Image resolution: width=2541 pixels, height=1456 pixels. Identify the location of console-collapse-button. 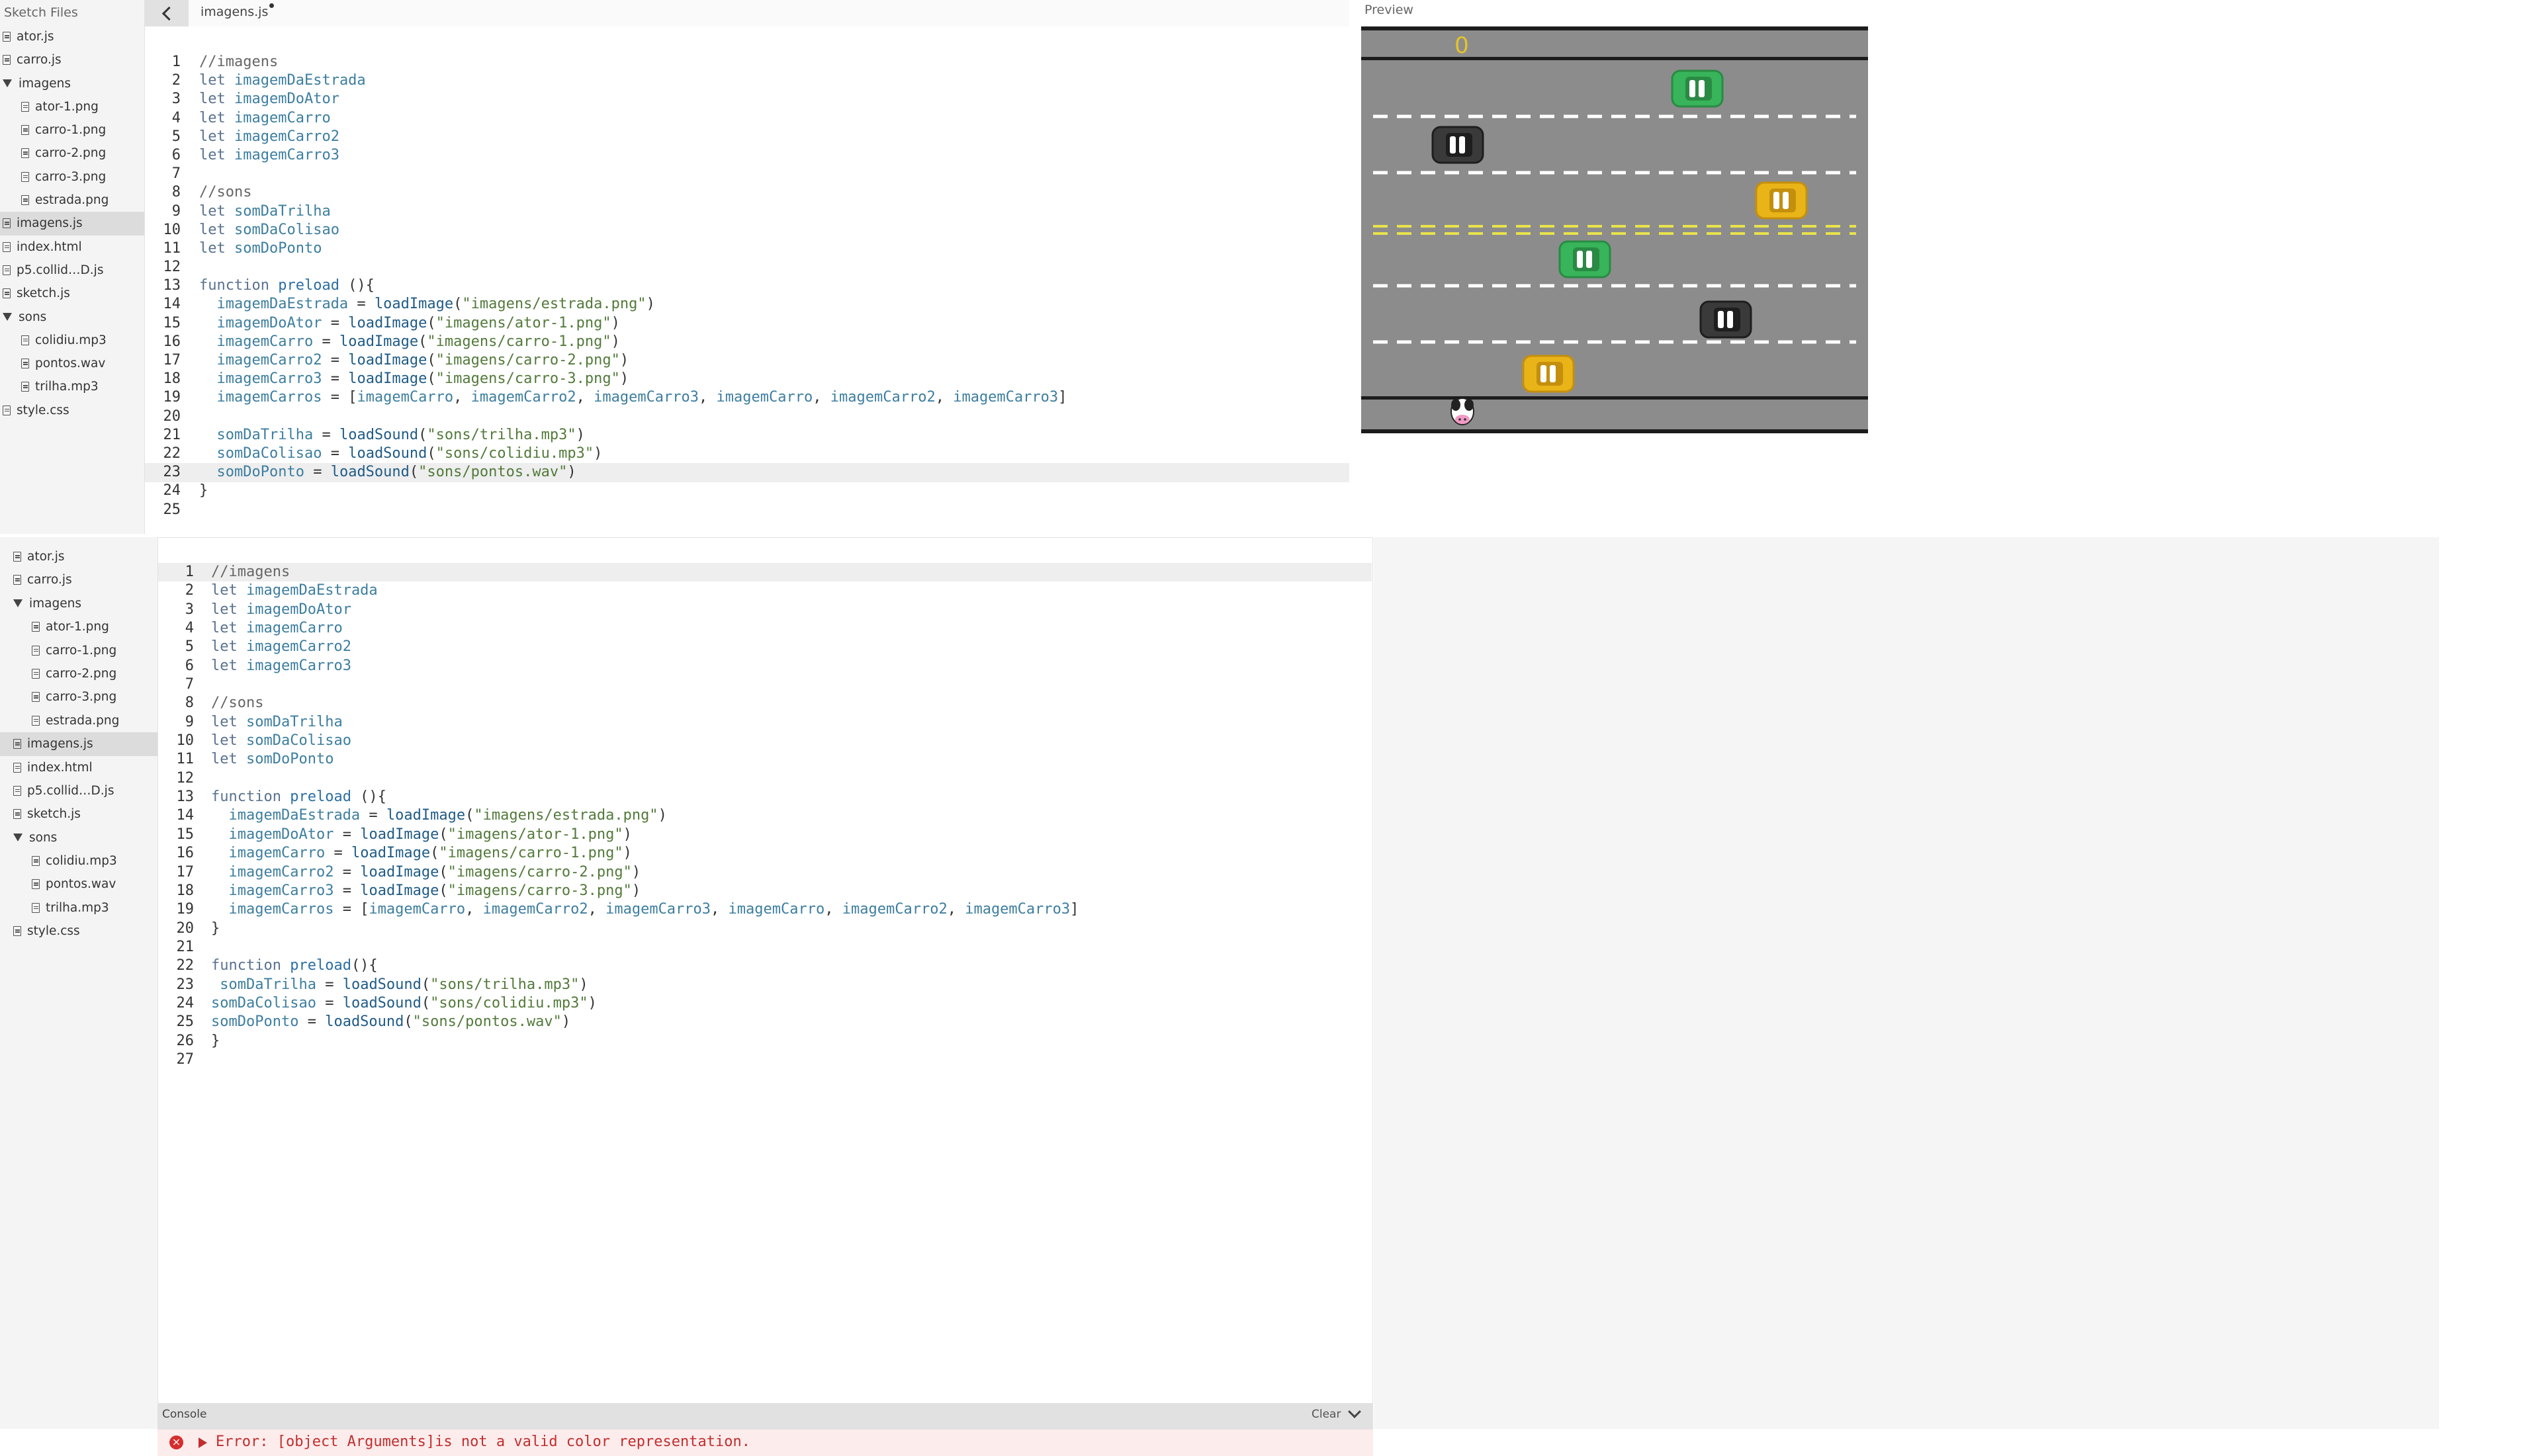
(1354, 1411).